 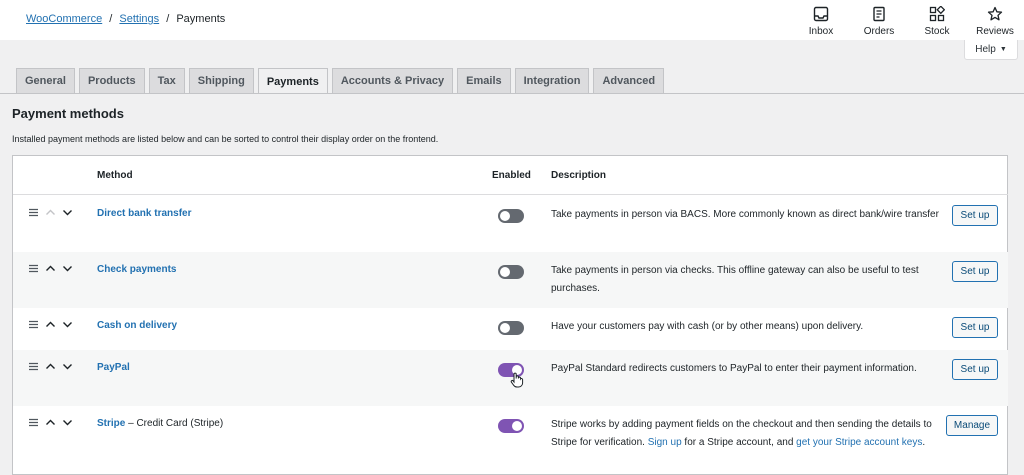 I want to click on help-dropdown-button: Help ▼, so click(x=991, y=50).